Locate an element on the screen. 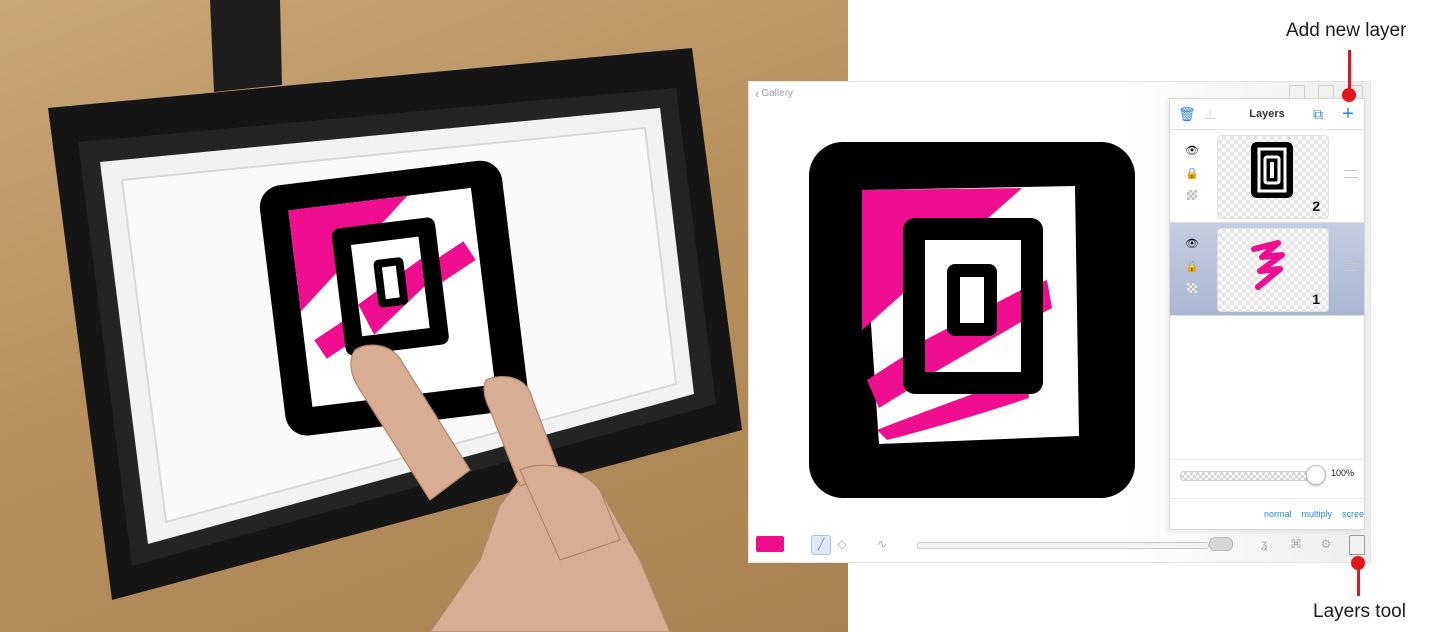  layer-row-1: 👁 🔒 1 is located at coordinates (1267, 269).